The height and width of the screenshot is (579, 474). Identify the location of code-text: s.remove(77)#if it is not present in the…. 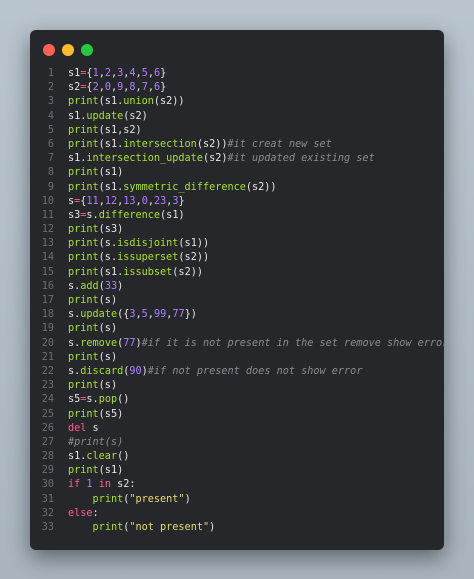
(256, 344).